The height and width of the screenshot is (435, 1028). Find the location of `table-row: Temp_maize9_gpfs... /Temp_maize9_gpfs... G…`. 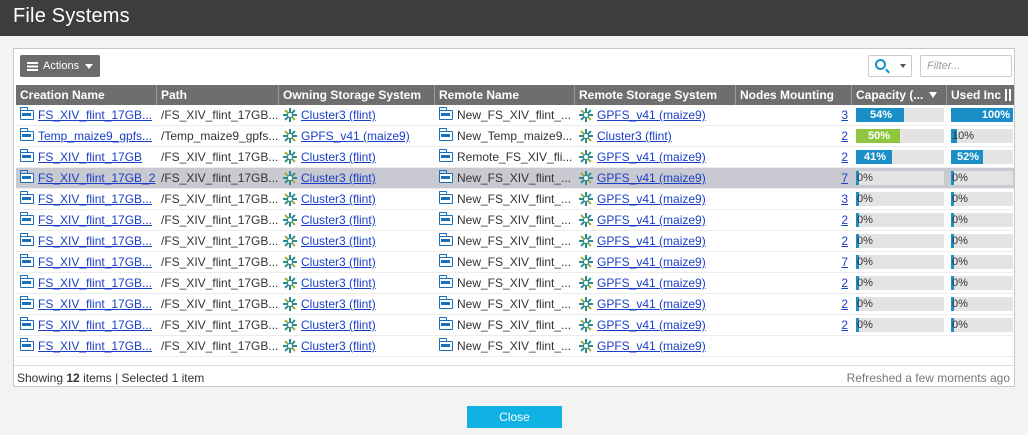

table-row: Temp_maize9_gpfs... /Temp_maize9_gpfs... G… is located at coordinates (515, 136).